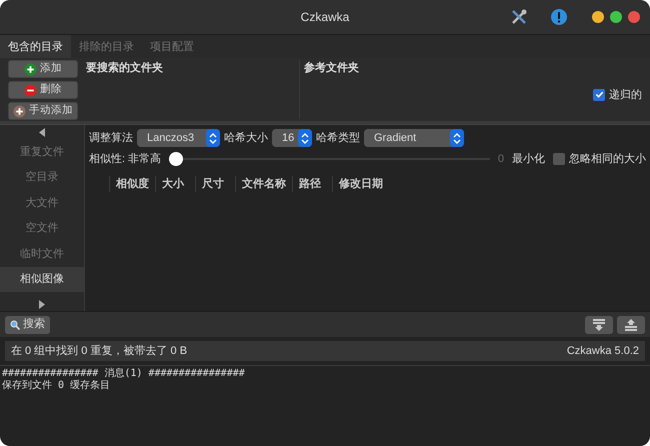 The width and height of the screenshot is (650, 446). I want to click on load-button, so click(631, 325).